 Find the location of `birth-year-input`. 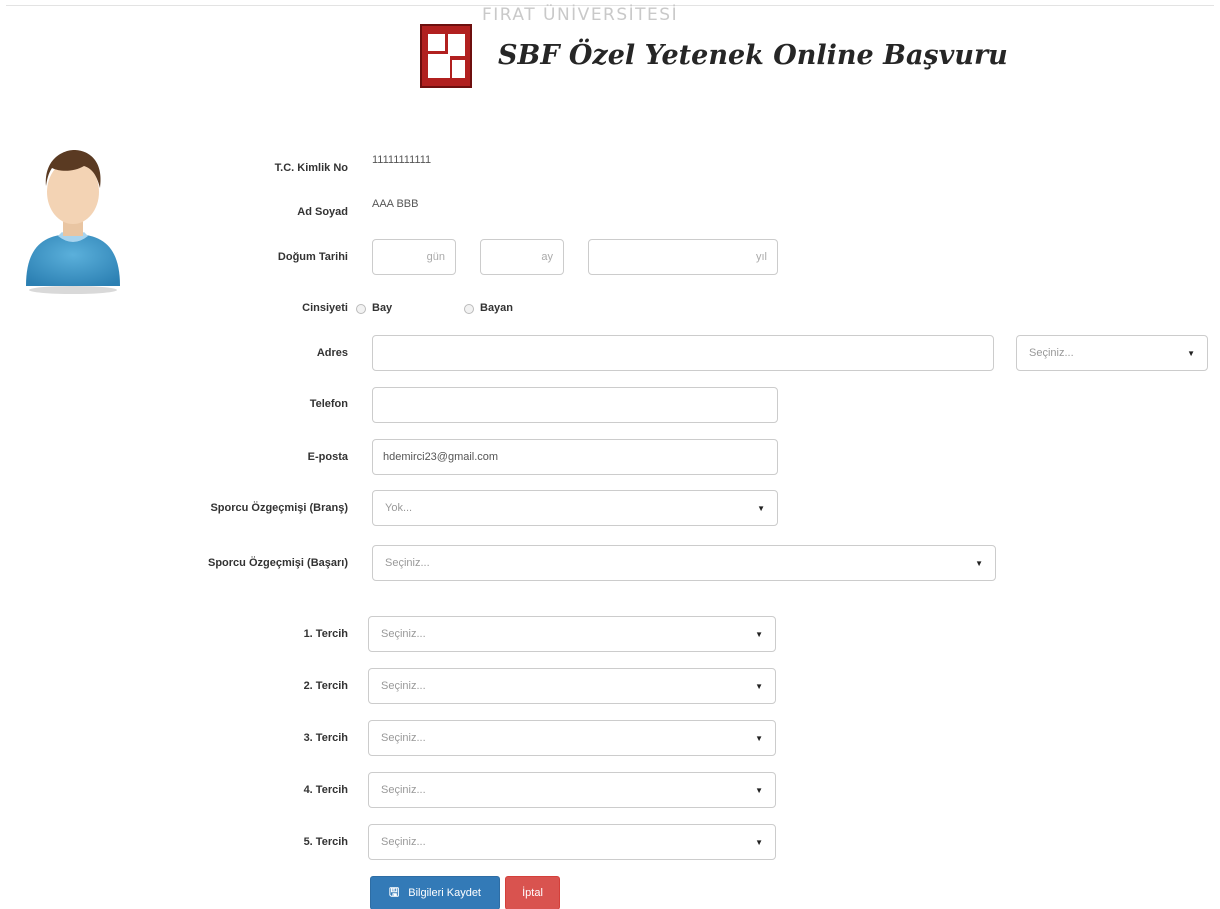

birth-year-input is located at coordinates (683, 257).